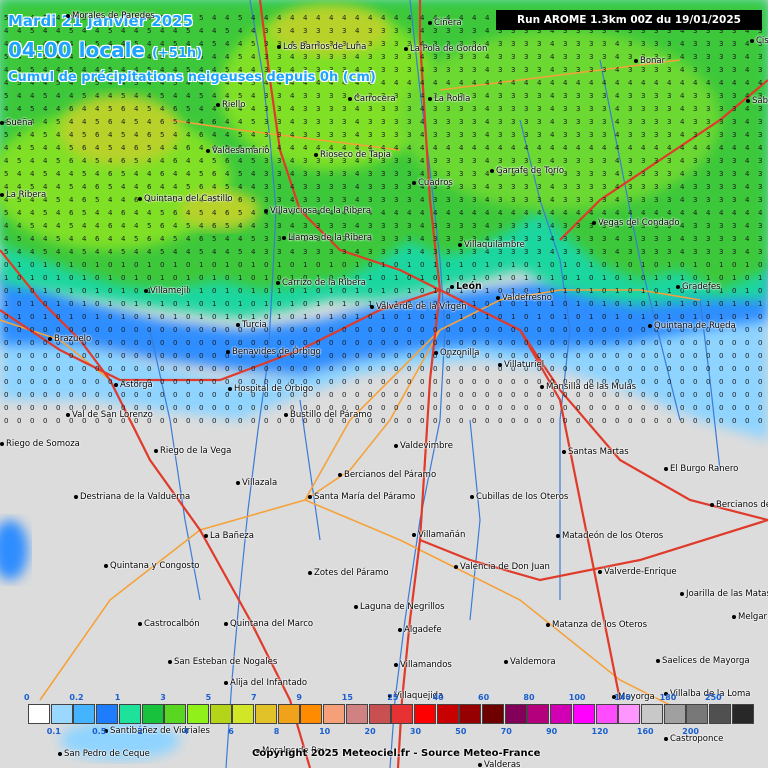 This screenshot has width=768, height=768. Describe the element at coordinates (438, 697) in the screenshot. I see `legend-label-top: 40` at that location.